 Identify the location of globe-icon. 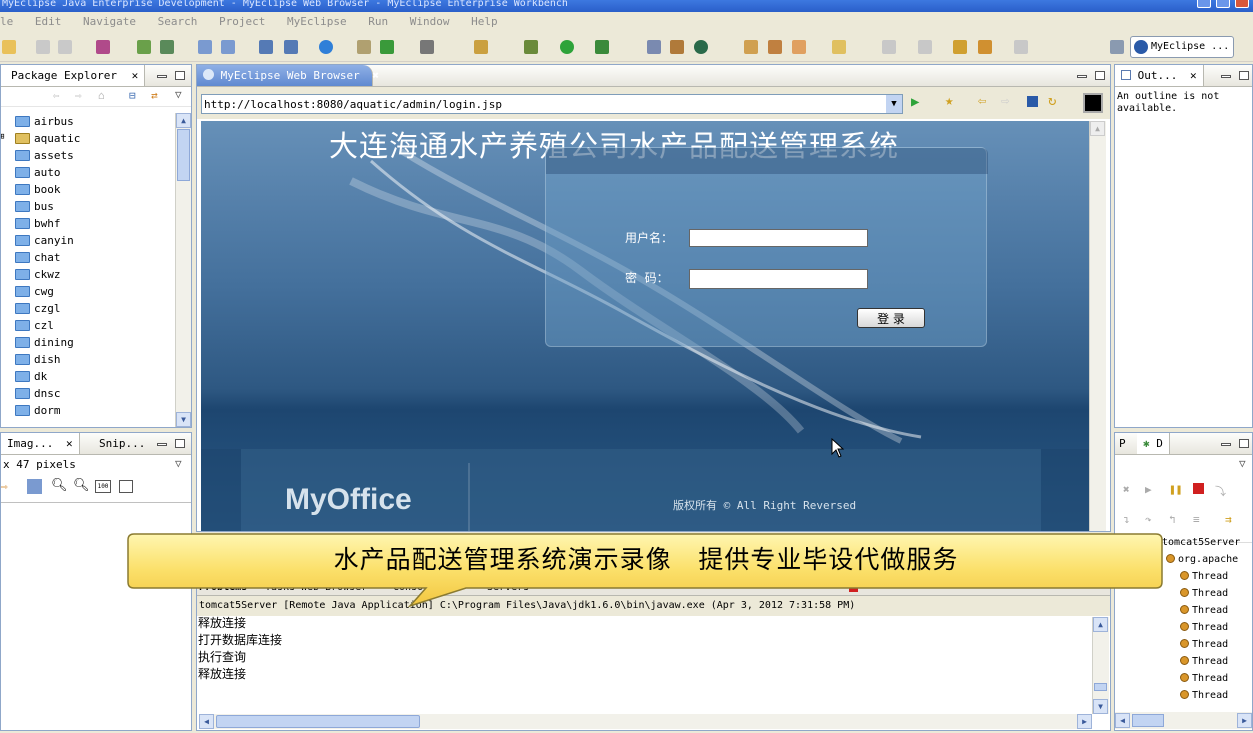
(326, 47).